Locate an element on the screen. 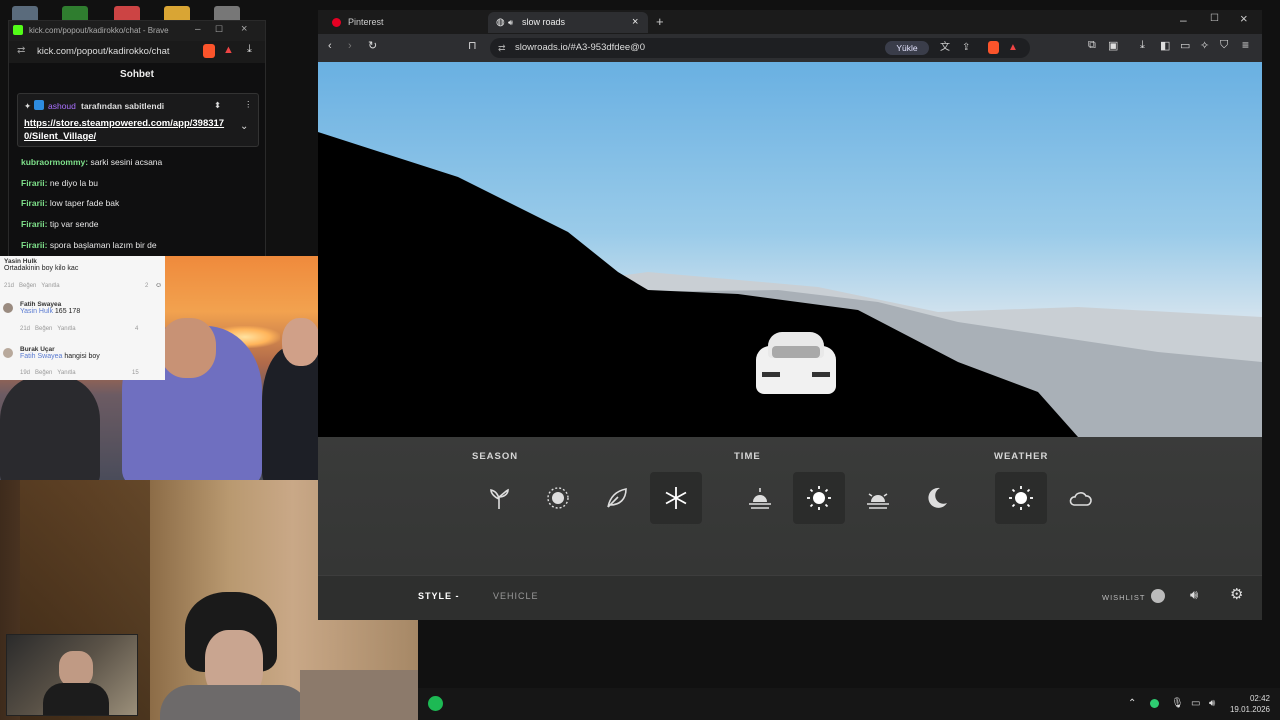 This screenshot has height=720, width=1280. comment-author: Yasin Hulk is located at coordinates (41, 261).